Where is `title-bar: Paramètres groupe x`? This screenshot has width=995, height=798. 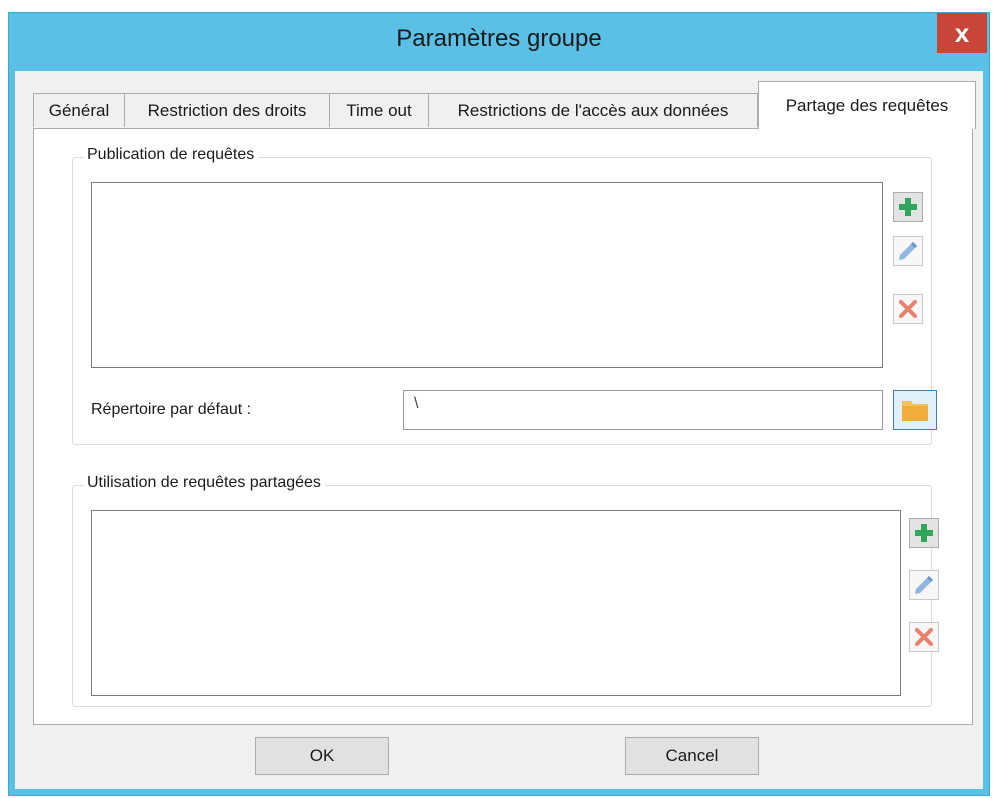
title-bar: Paramètres groupe x is located at coordinates (499, 42).